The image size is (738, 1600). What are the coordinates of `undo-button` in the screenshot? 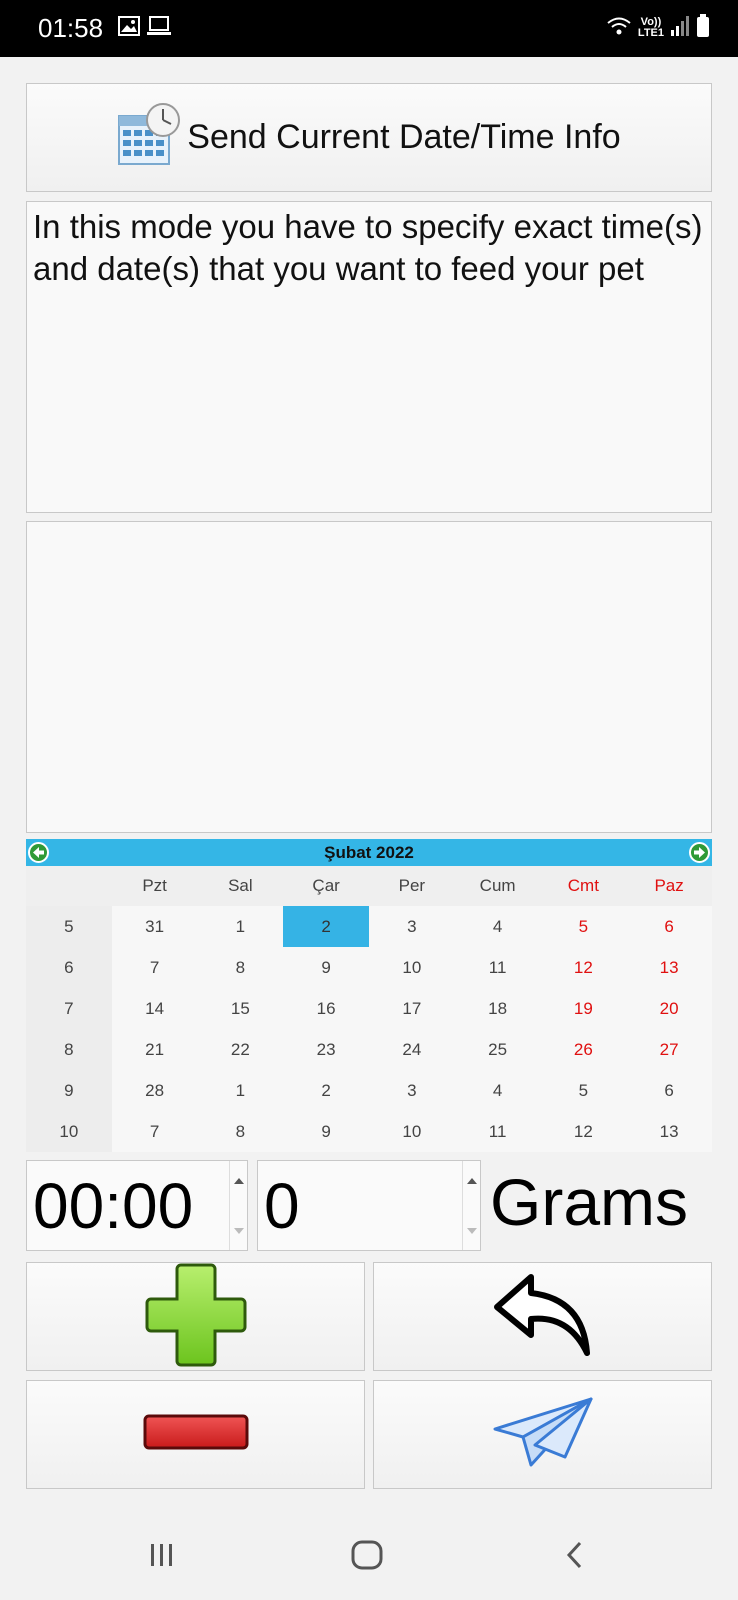 It's located at (542, 1316).